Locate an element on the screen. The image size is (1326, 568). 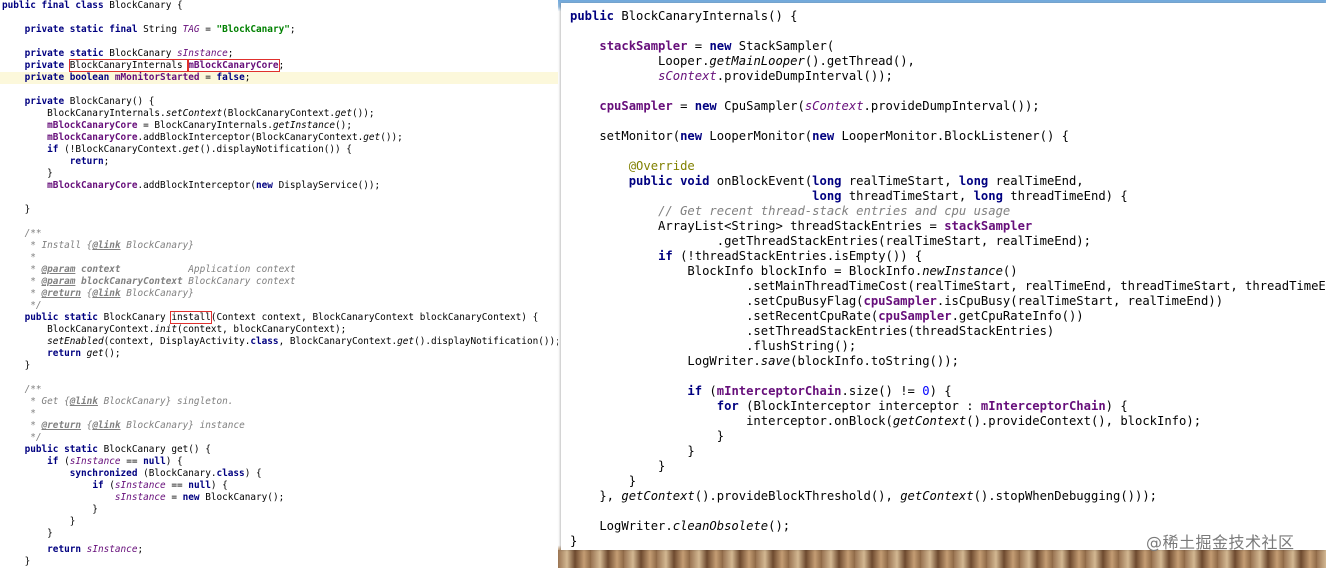
code-line: stackSampler = new StackSampler( is located at coordinates (943, 46).